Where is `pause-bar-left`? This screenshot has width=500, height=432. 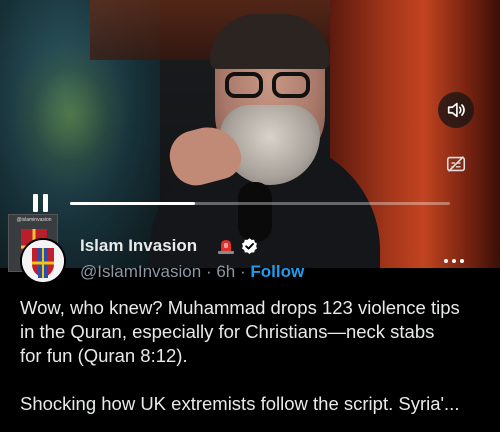 pause-bar-left is located at coordinates (35, 203).